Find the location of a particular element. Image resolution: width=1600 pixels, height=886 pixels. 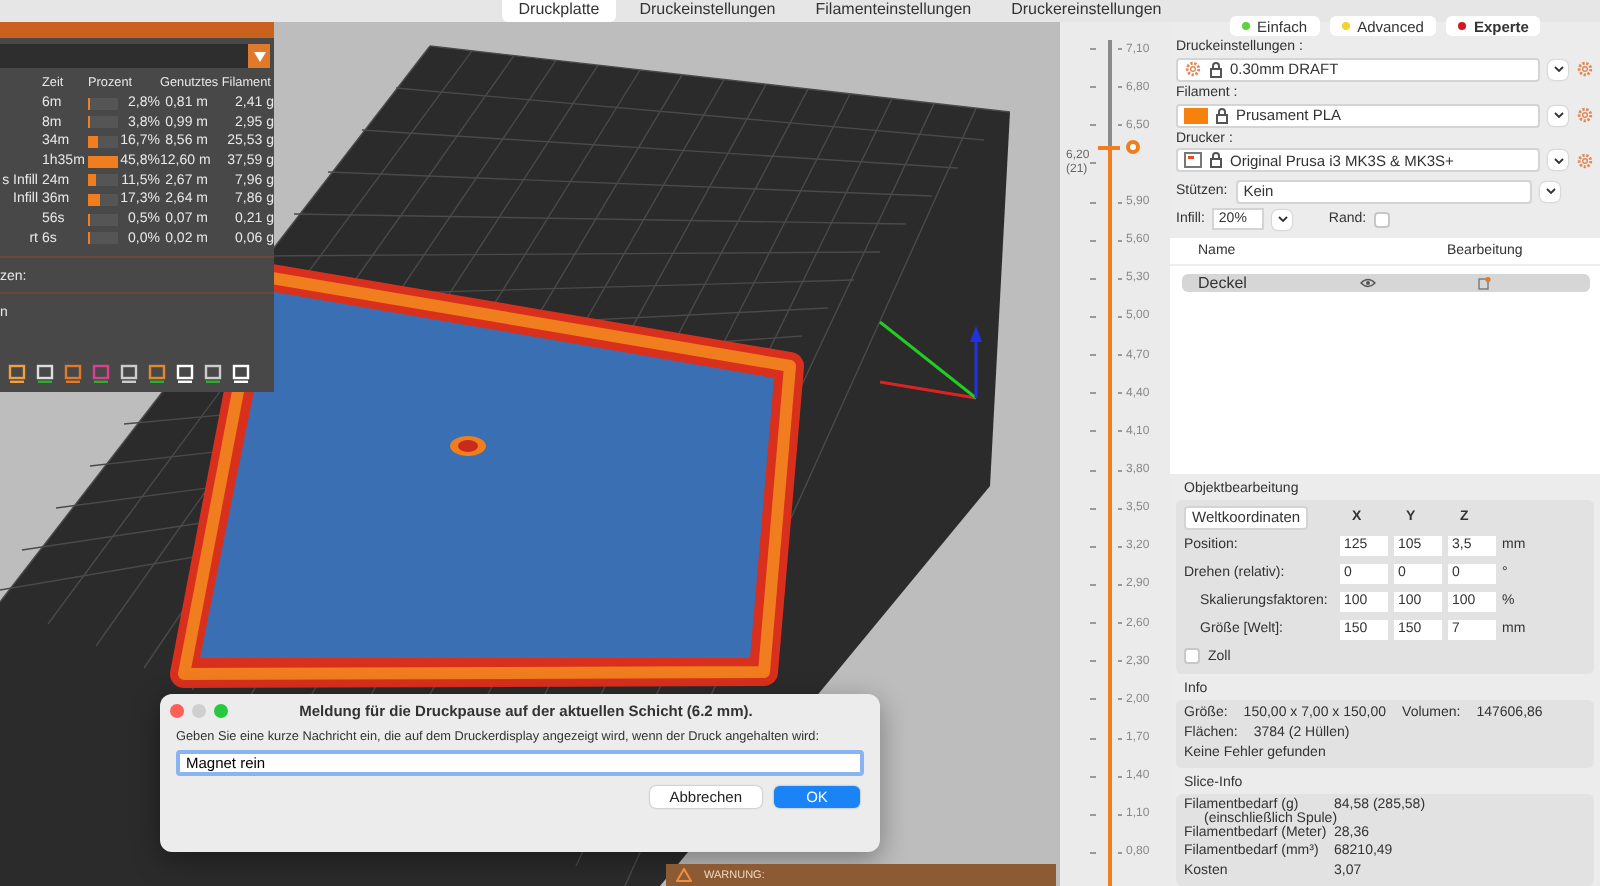

triangle-down-icon is located at coordinates (259, 56).